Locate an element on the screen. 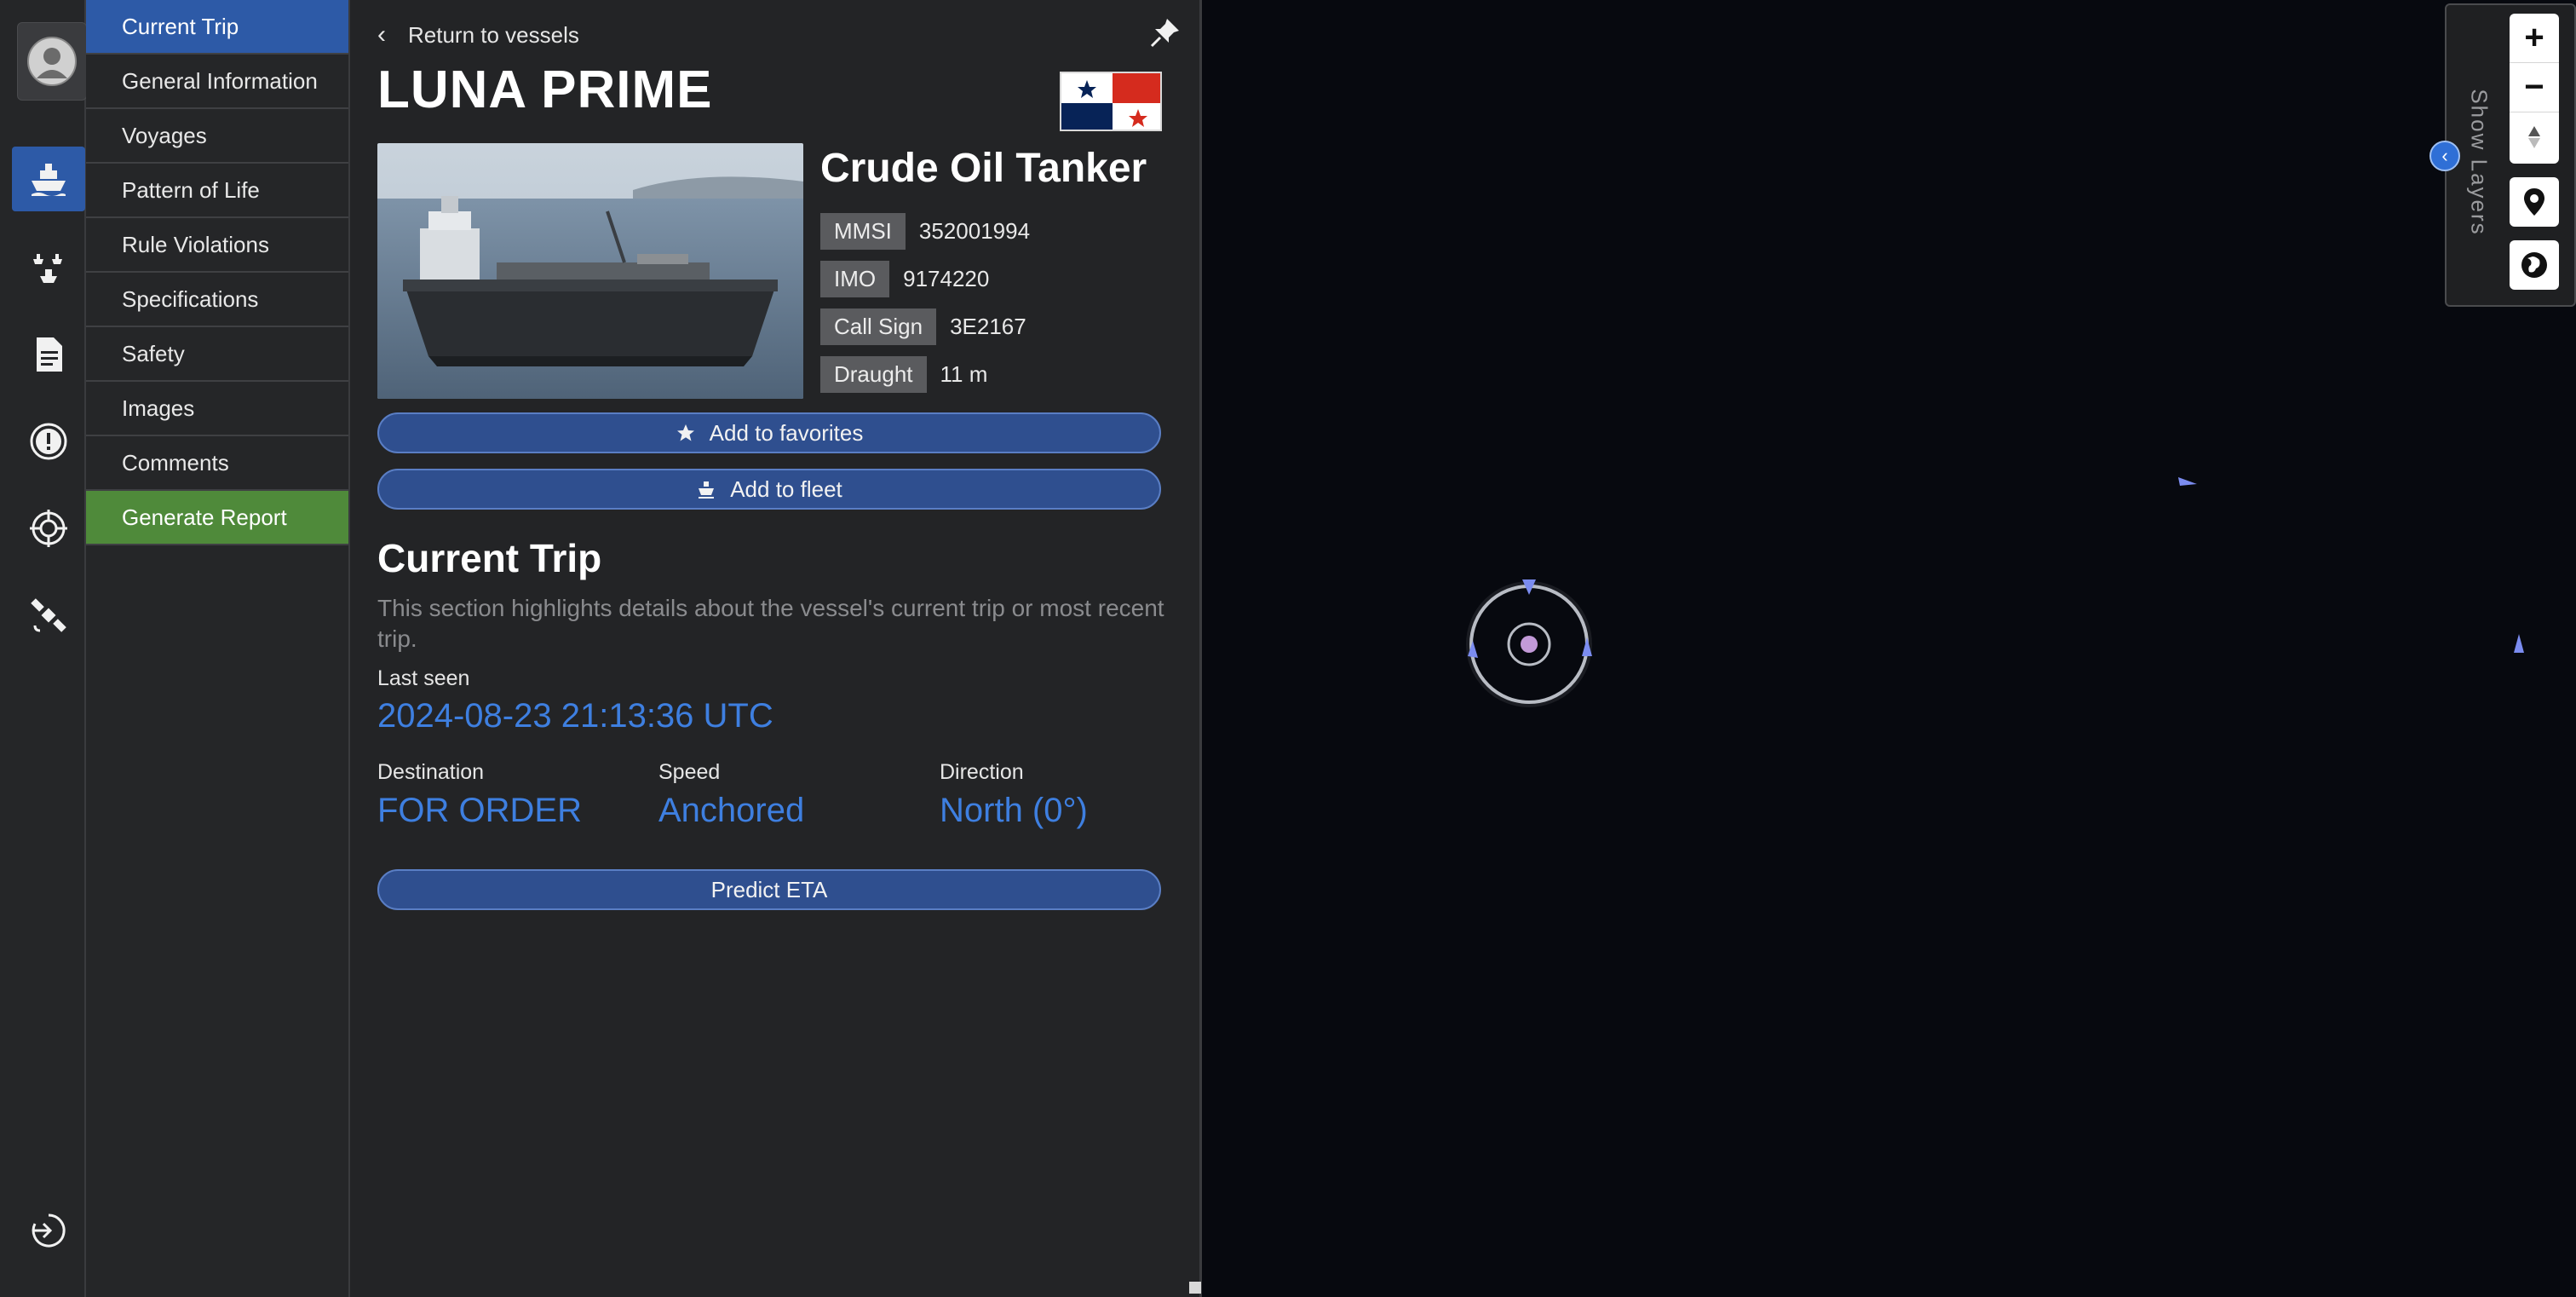 This screenshot has height=1297, width=2576. vessels-nav-button is located at coordinates (49, 179).